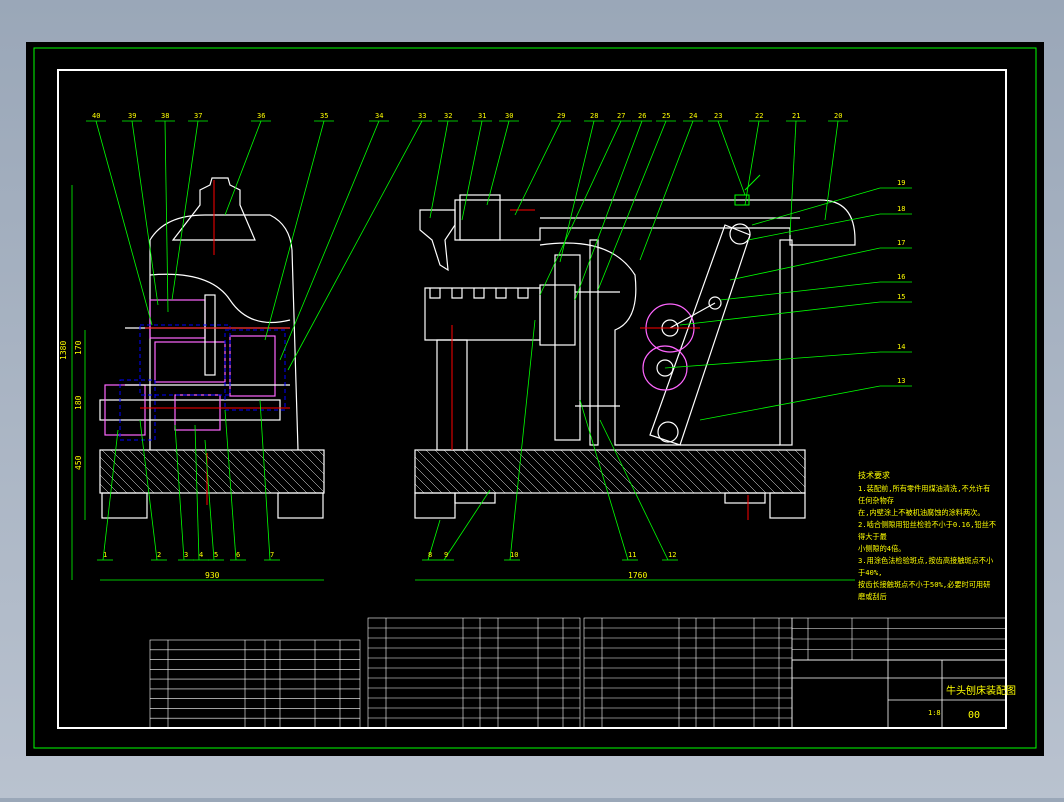  What do you see at coordinates (63, 350) in the screenshot?
I see `dim-label-total-height: 1380` at bounding box center [63, 350].